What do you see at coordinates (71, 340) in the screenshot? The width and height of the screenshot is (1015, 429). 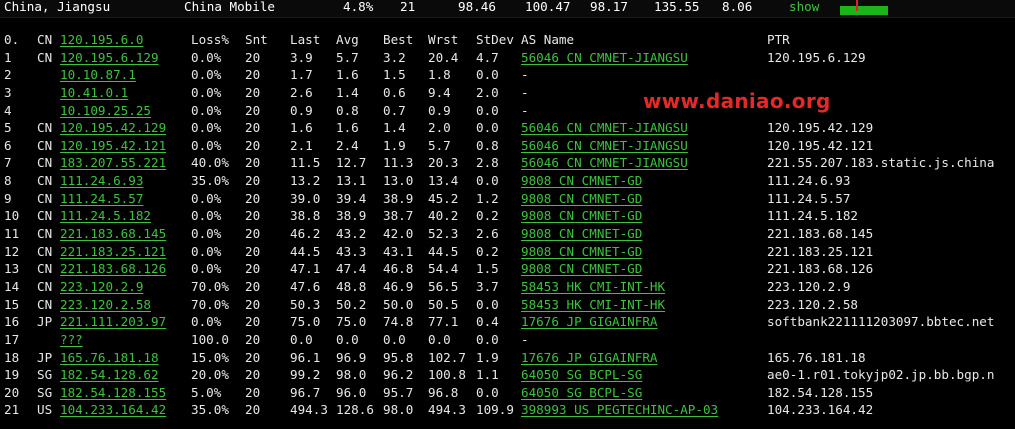 I see `hop-ip-link: ???` at bounding box center [71, 340].